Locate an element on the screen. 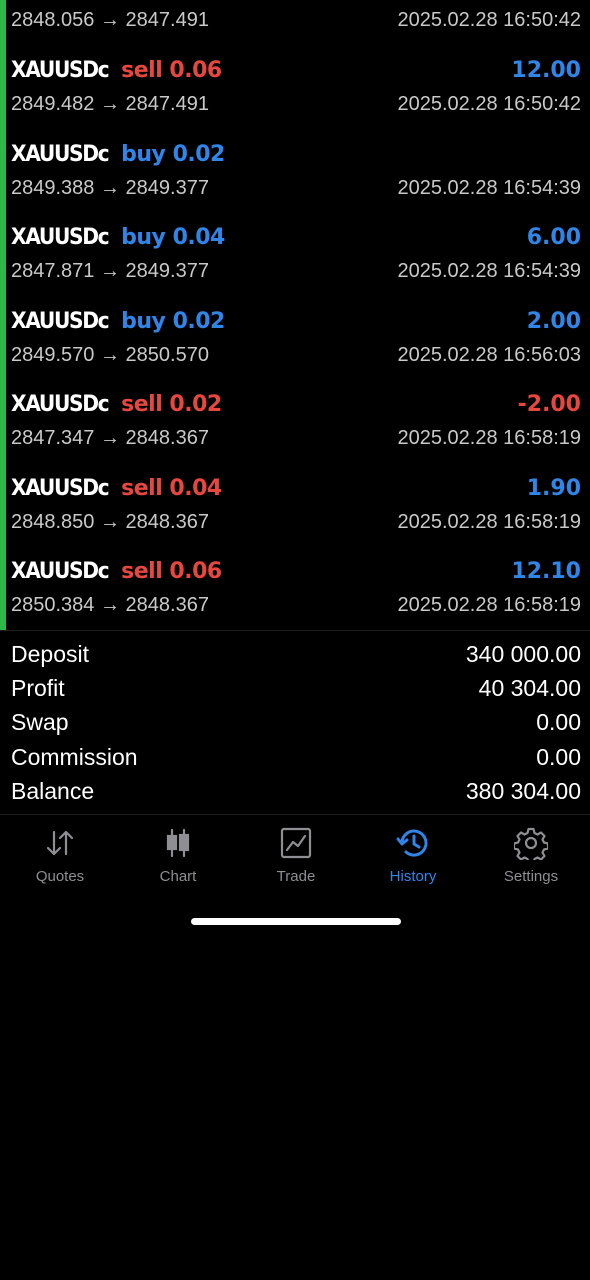 The image size is (590, 1280). summary-profit: Profit 40 304.00 is located at coordinates (296, 688).